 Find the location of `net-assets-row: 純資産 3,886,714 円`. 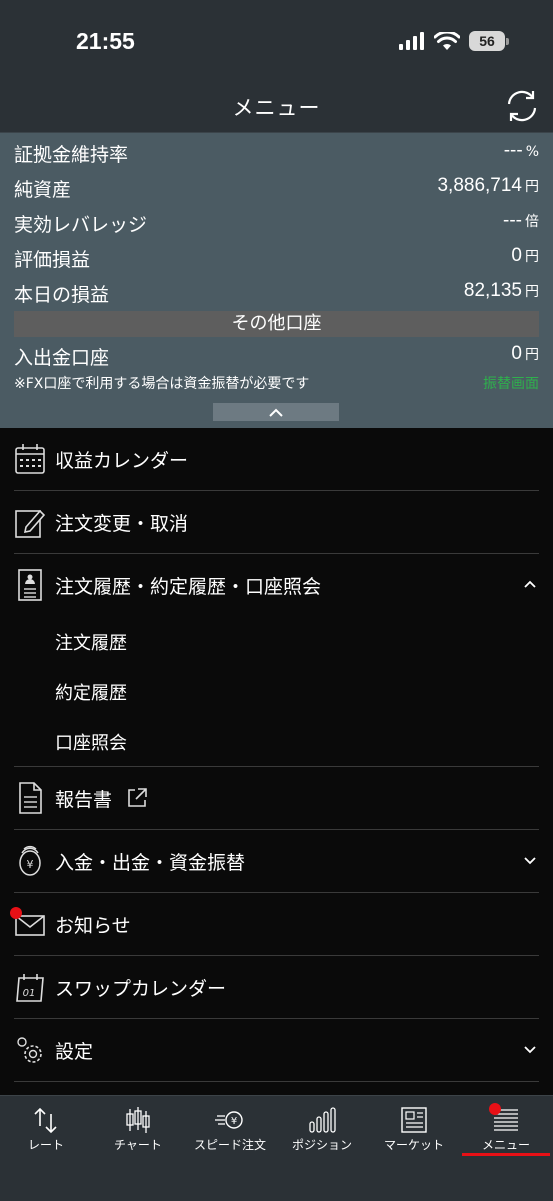

net-assets-row: 純資産 3,886,714 円 is located at coordinates (276, 187).